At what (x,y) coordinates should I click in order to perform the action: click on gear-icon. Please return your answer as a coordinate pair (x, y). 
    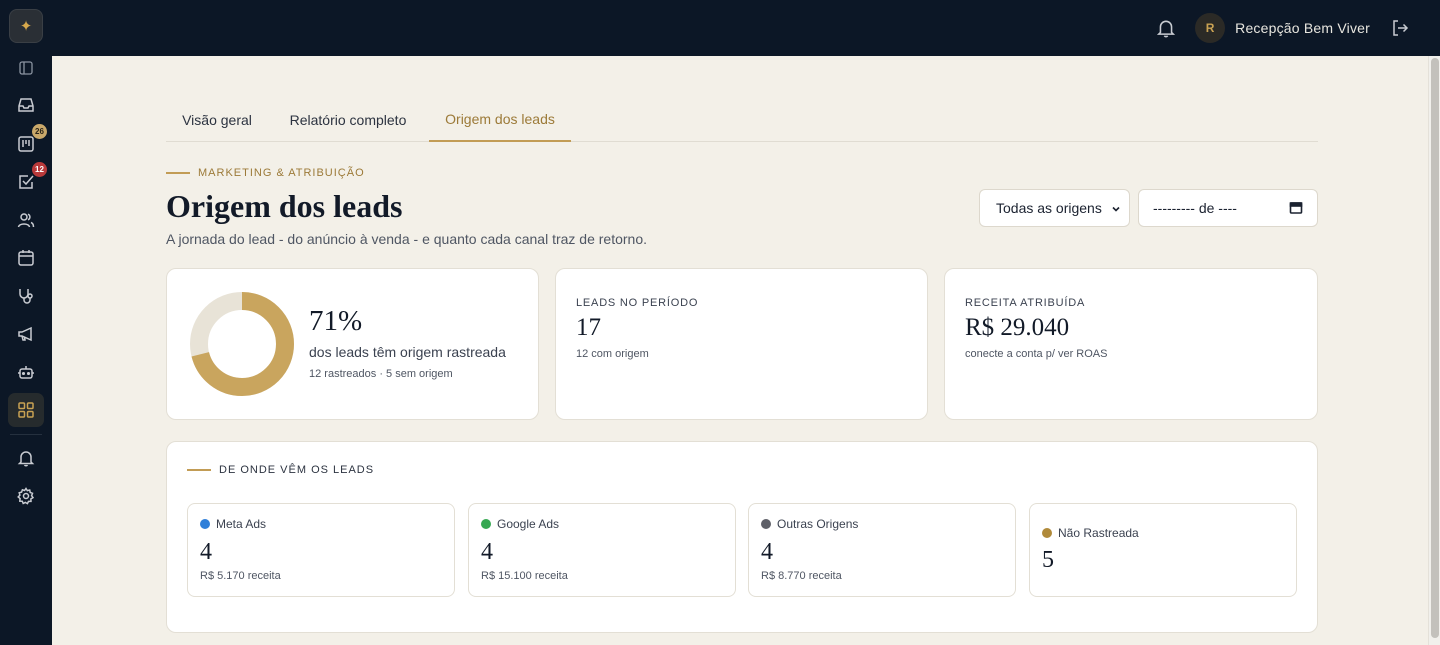
    Looking at the image, I should click on (26, 496).